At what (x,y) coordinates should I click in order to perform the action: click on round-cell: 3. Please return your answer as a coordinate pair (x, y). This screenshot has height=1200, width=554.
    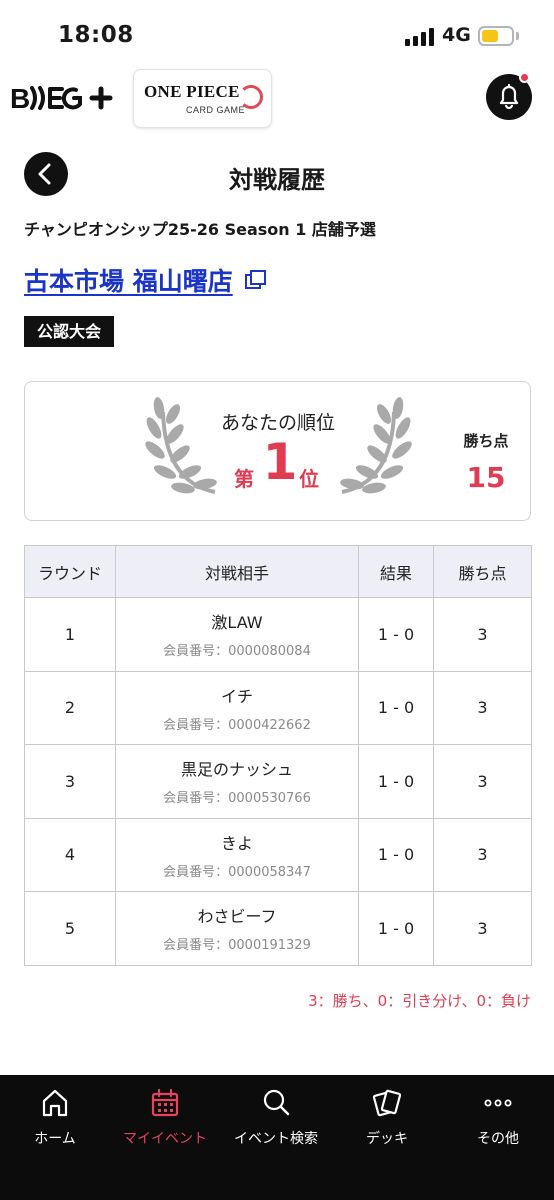
    Looking at the image, I should click on (70, 781).